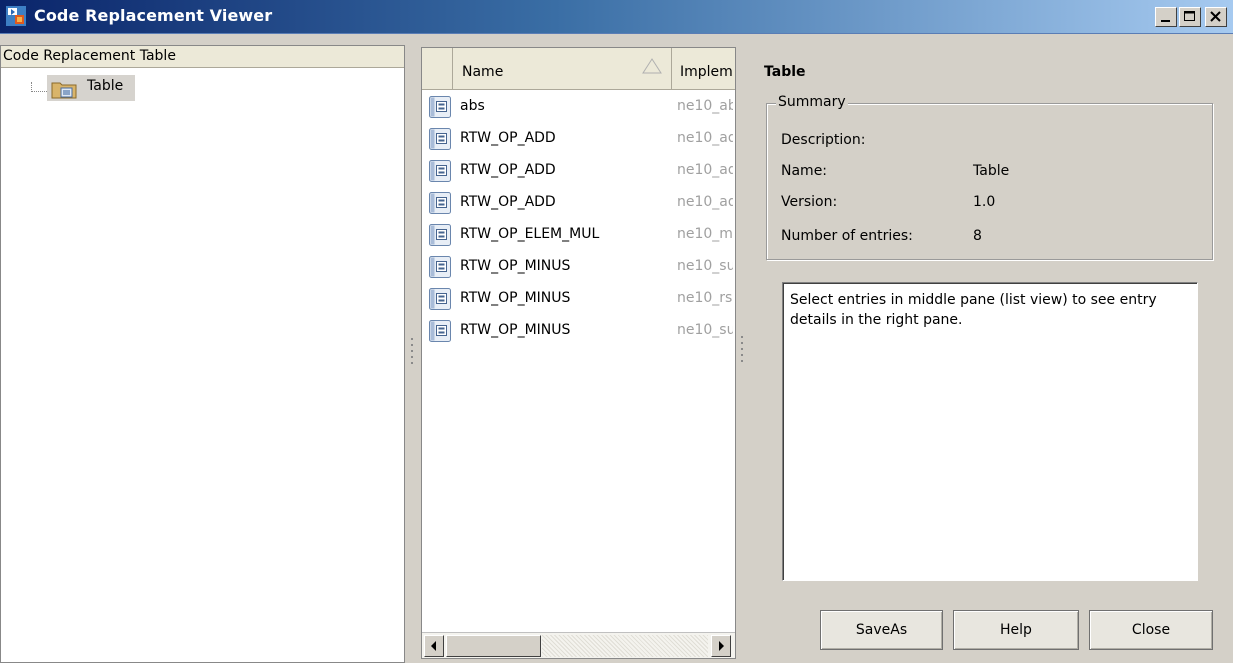 Image resolution: width=1233 pixels, height=663 pixels. Describe the element at coordinates (652, 66) in the screenshot. I see `sort-ascending-icon` at that location.